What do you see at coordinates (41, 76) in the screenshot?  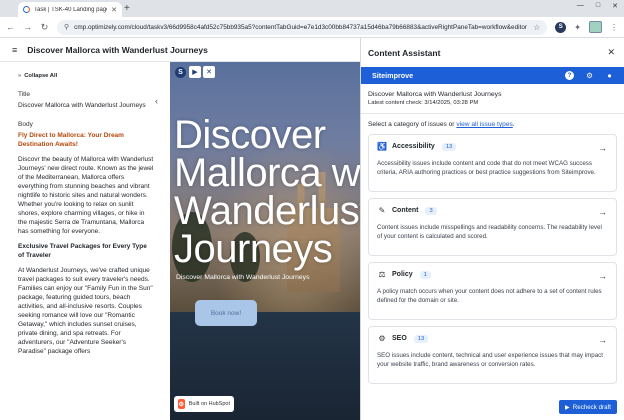 I see `collapse-all-label: Collapse All` at bounding box center [41, 76].